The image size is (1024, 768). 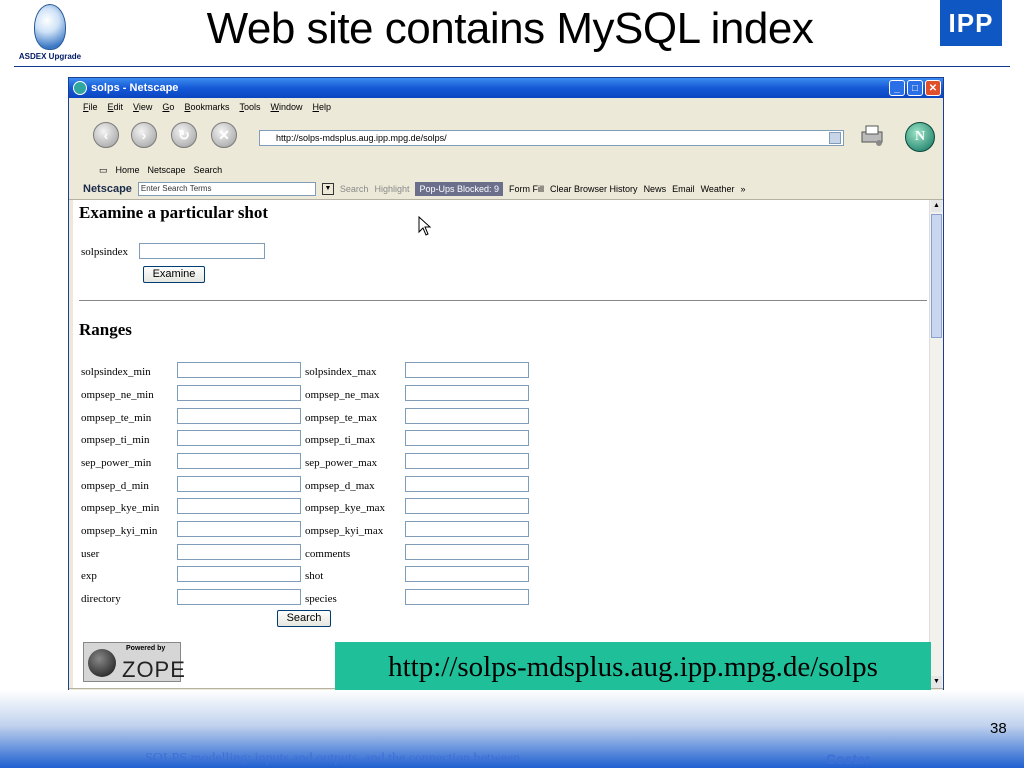 I want to click on weather-button: Weather, so click(x=718, y=189).